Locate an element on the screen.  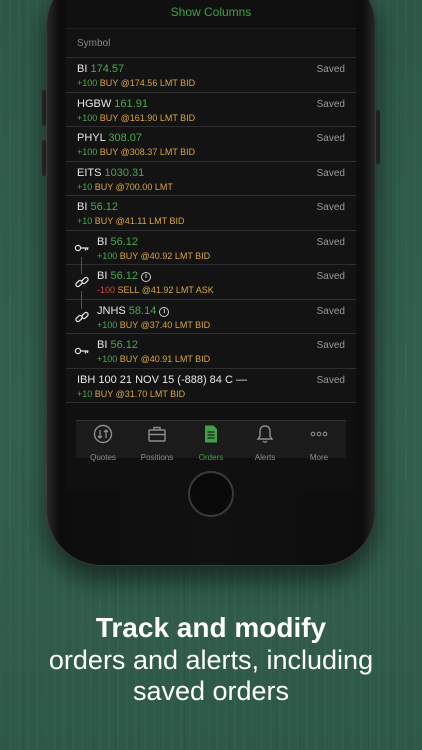
order-terms: @174.56 LMT BID is located at coordinates (158, 83).